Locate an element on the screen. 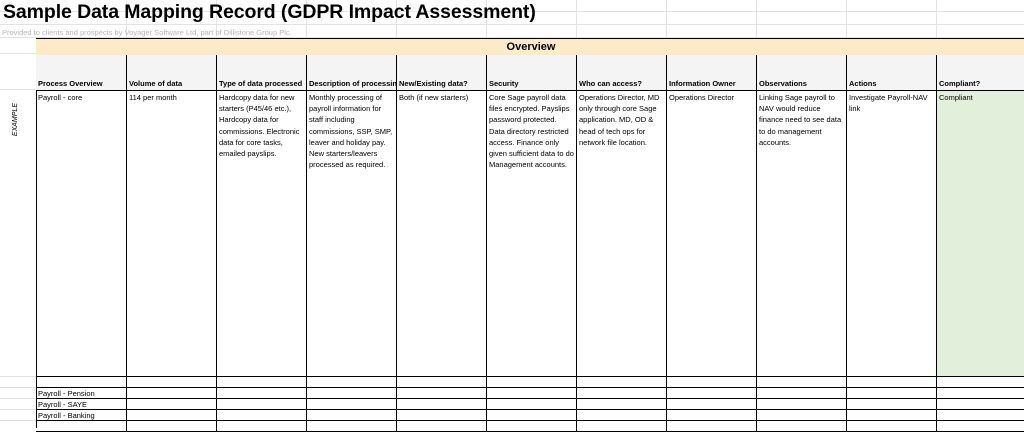 The image size is (1024, 432). col-header-type: Type of data processed is located at coordinates (262, 73).